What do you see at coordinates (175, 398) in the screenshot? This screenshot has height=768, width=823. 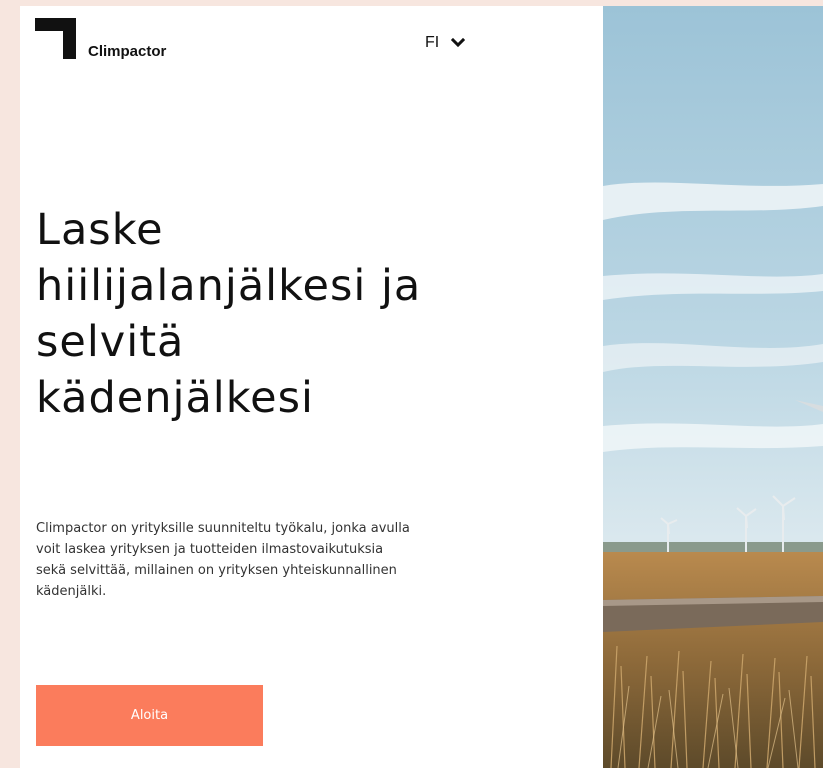 I see `headline-line: kädenjälkesi` at bounding box center [175, 398].